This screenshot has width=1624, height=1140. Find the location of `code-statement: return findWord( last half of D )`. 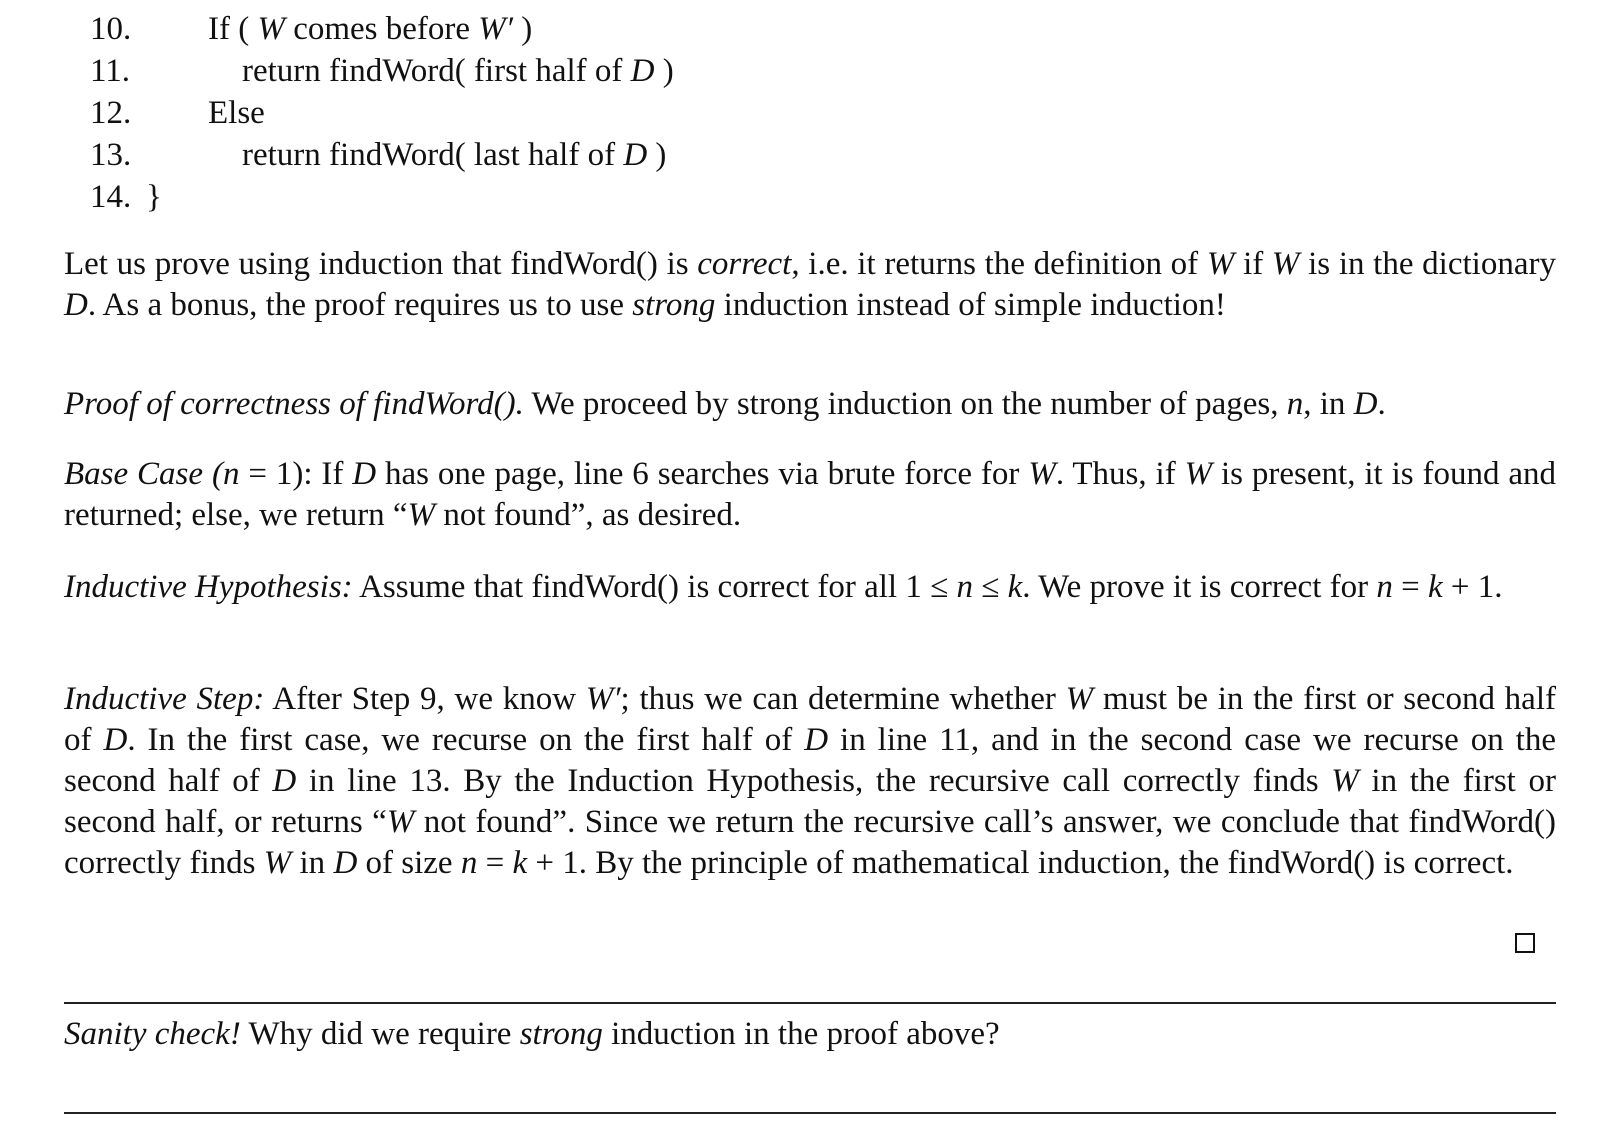

code-statement: return findWord( last half of D ) is located at coordinates (454, 155).